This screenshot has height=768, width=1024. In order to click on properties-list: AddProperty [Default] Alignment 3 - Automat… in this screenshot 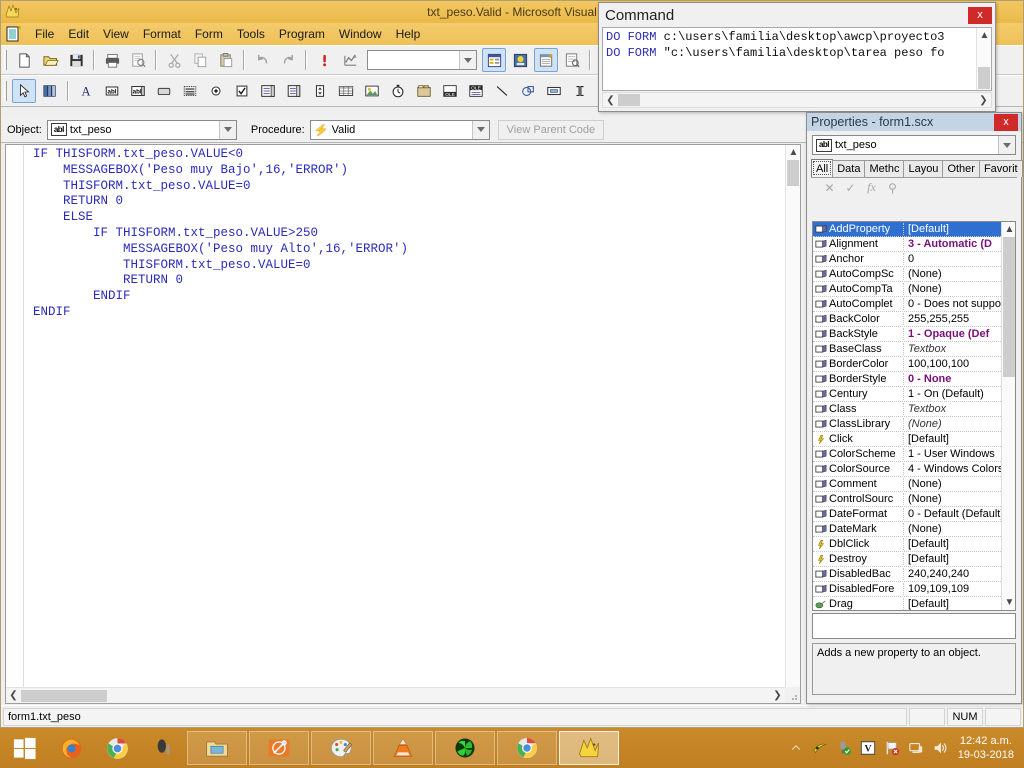, I will do `click(914, 416)`.